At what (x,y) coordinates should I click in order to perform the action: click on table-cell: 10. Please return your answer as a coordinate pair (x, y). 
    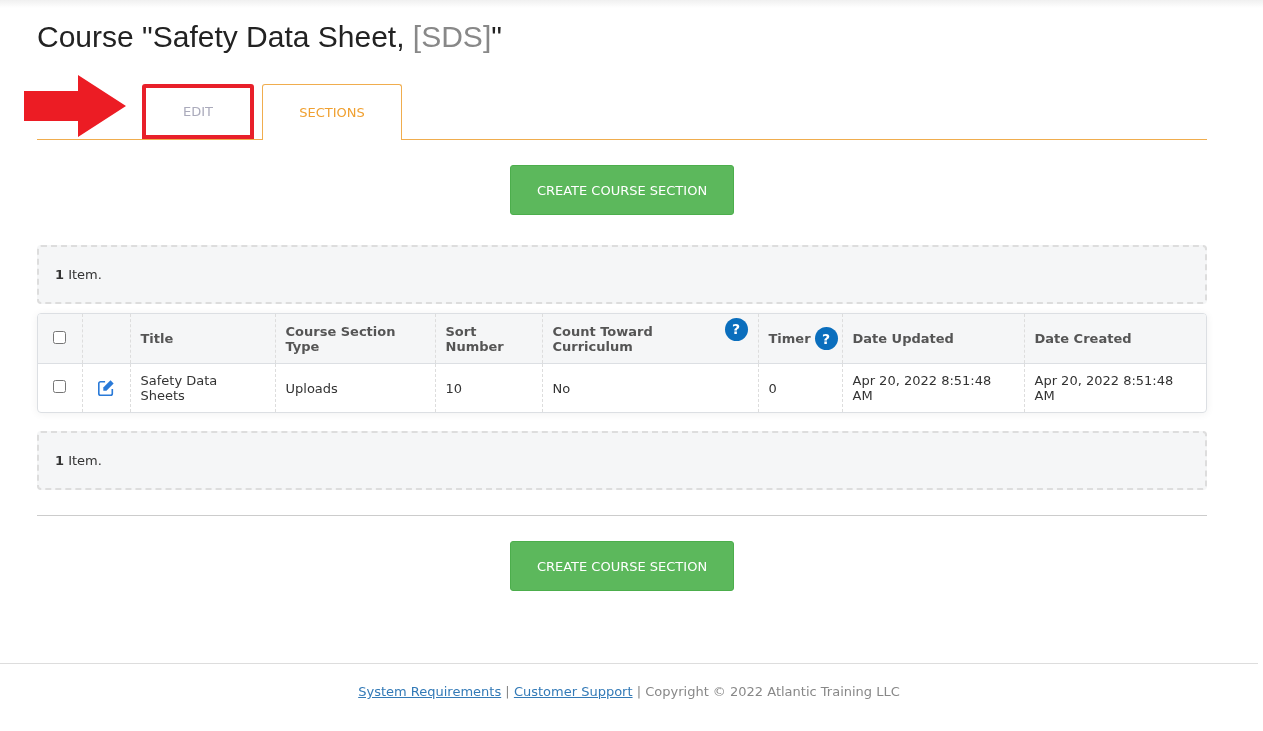
    Looking at the image, I should click on (454, 388).